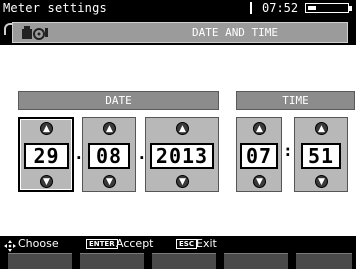 The height and width of the screenshot is (269, 356). I want to click on minute-down-arrow-icon: ▼, so click(321, 181).